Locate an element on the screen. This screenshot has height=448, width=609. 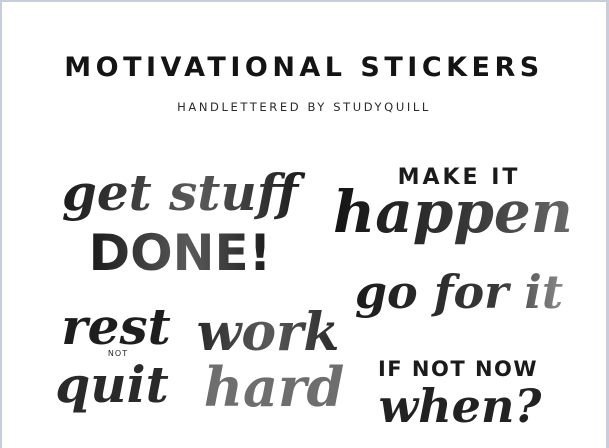
sticker-get-stuff-done: get stuff DONE! is located at coordinates (183, 222).